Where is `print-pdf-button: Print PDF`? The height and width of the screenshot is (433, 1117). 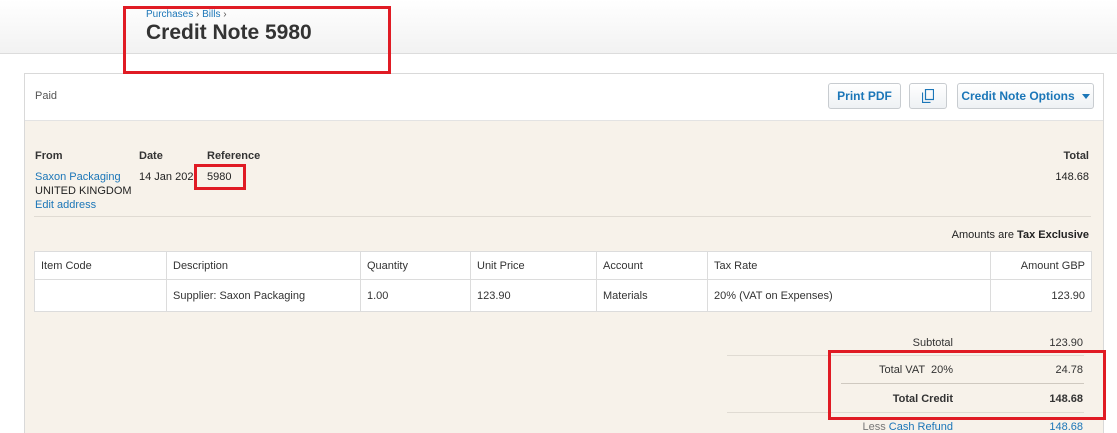
print-pdf-button: Print PDF is located at coordinates (864, 96).